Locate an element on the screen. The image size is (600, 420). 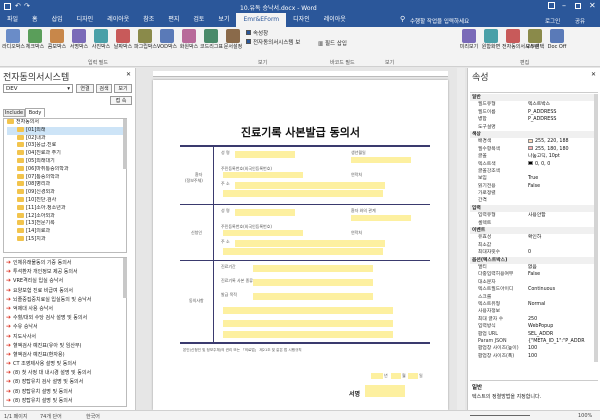
tab-body: Body is located at coordinates (35, 112).